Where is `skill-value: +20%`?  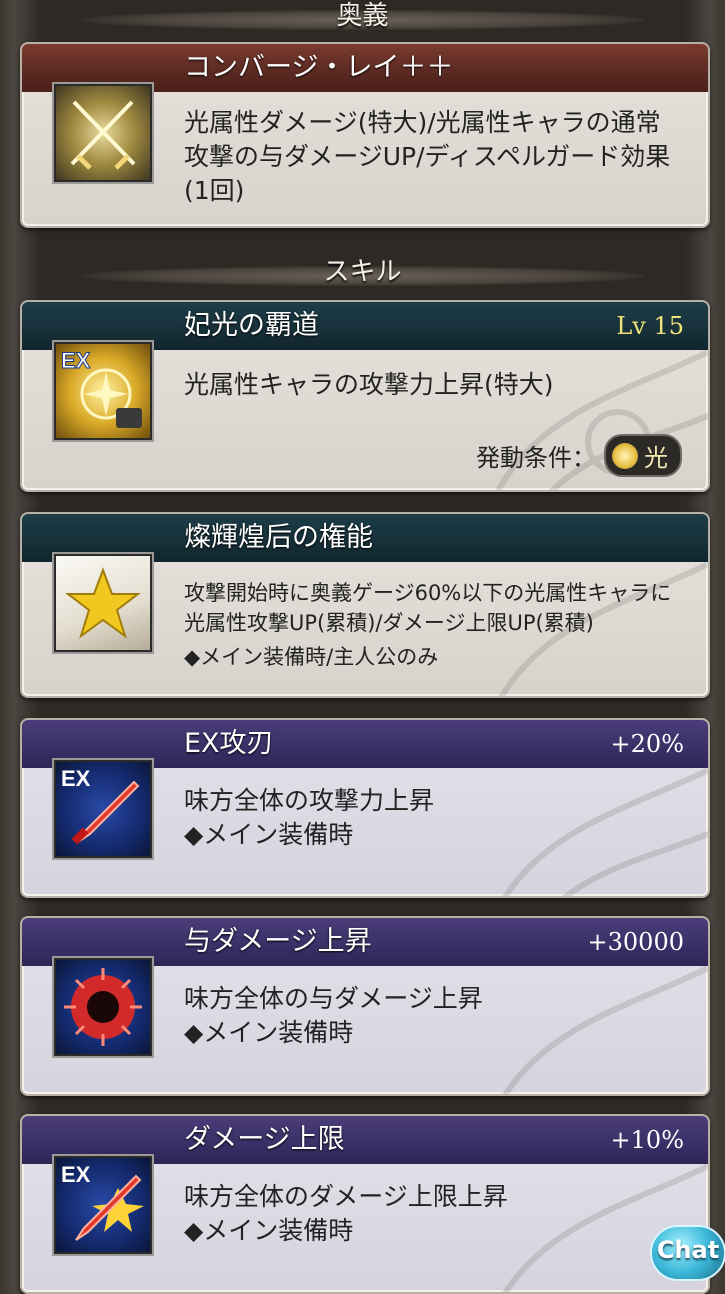
skill-value: +20% is located at coordinates (647, 744).